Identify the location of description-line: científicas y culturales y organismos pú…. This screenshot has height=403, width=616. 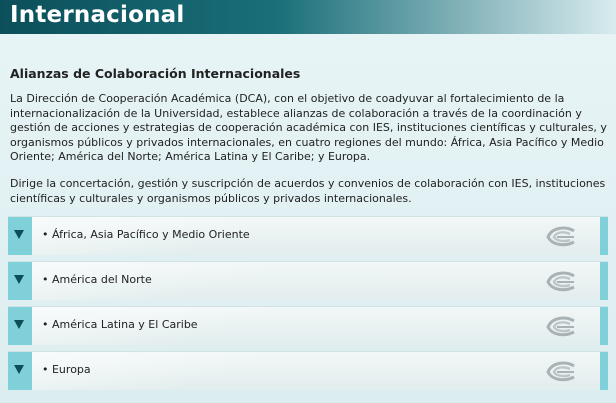
(211, 198).